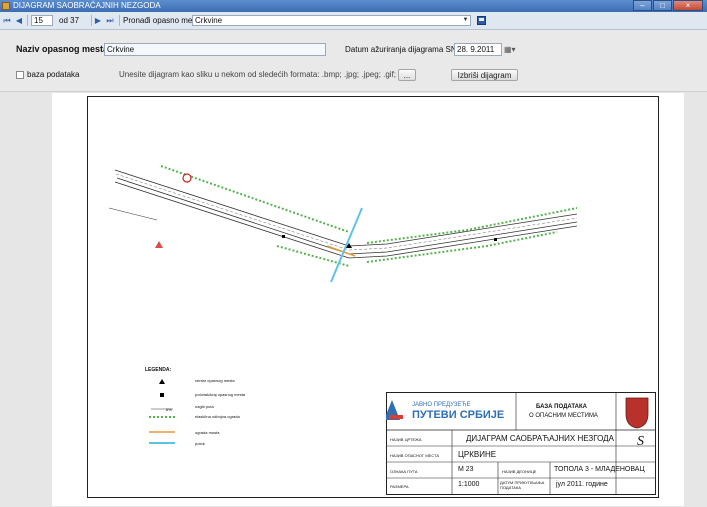  Describe the element at coordinates (162, 381) in the screenshot. I see `center-legend-icon` at that location.